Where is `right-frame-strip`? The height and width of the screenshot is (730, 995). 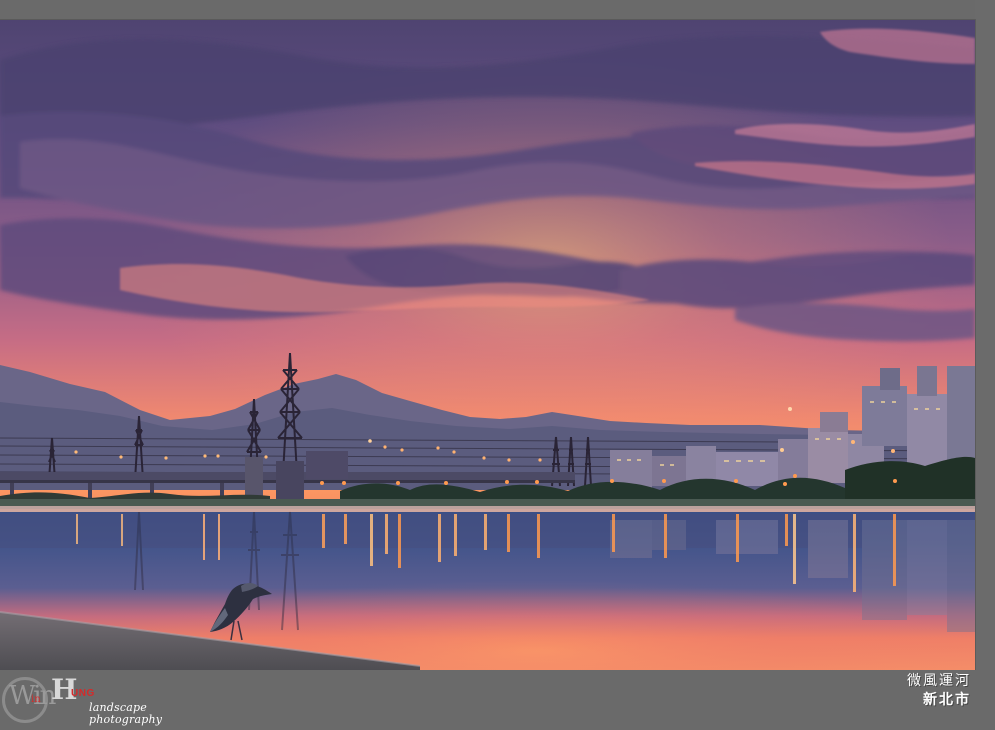 right-frame-strip is located at coordinates (985, 365).